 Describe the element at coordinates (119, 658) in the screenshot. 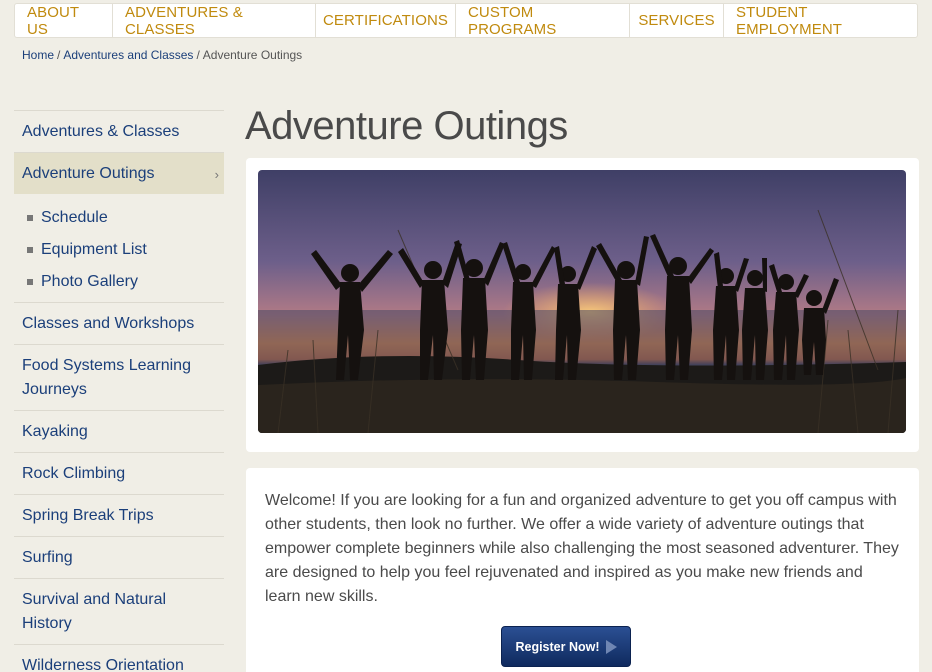

I see `sidebar-item-wilderness-orientation: Wilderness Orientation` at that location.